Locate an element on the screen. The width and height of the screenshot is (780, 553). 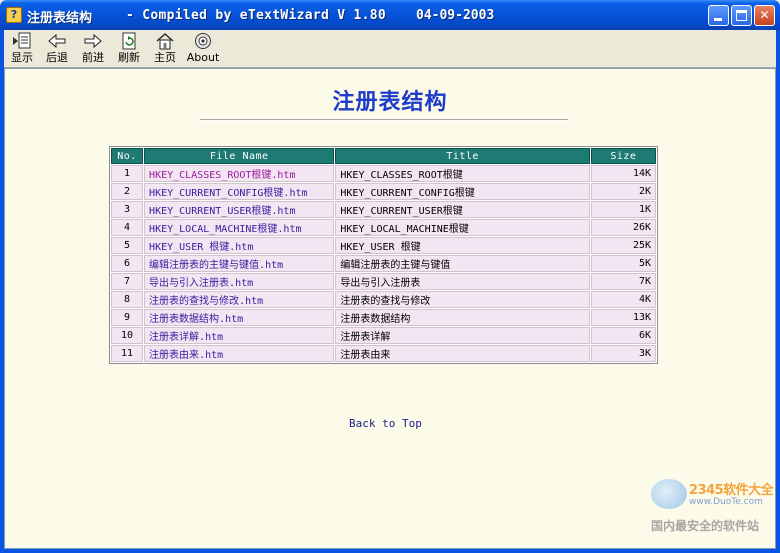
title-divider is located at coordinates (384, 120).